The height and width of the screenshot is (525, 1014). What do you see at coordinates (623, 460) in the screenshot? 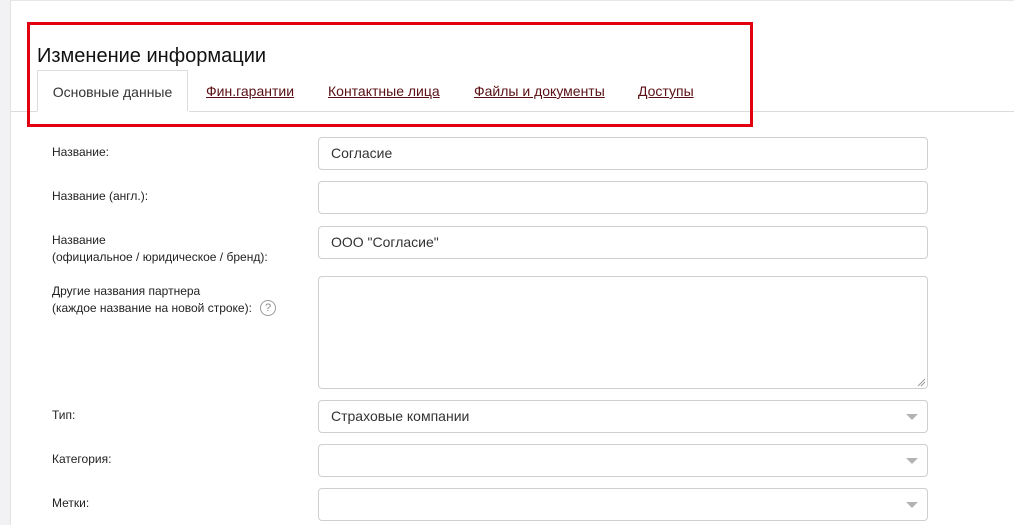
I see `category-select` at bounding box center [623, 460].